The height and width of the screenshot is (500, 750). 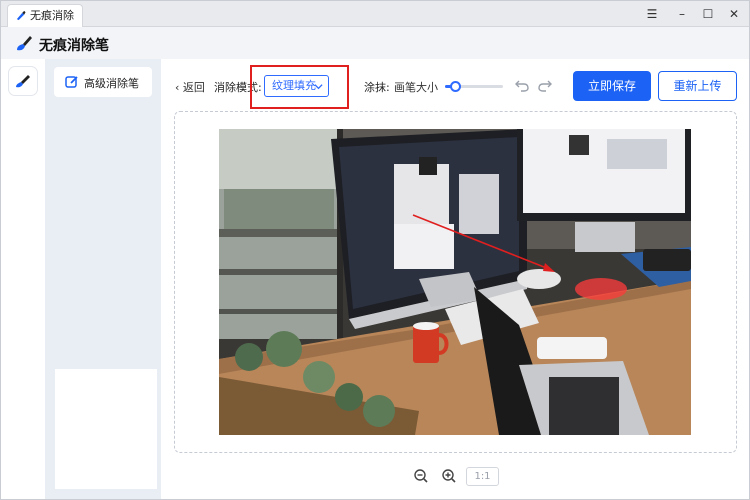 What do you see at coordinates (103, 279) in the screenshot?
I see `sidebar: 高级消除笔` at bounding box center [103, 279].